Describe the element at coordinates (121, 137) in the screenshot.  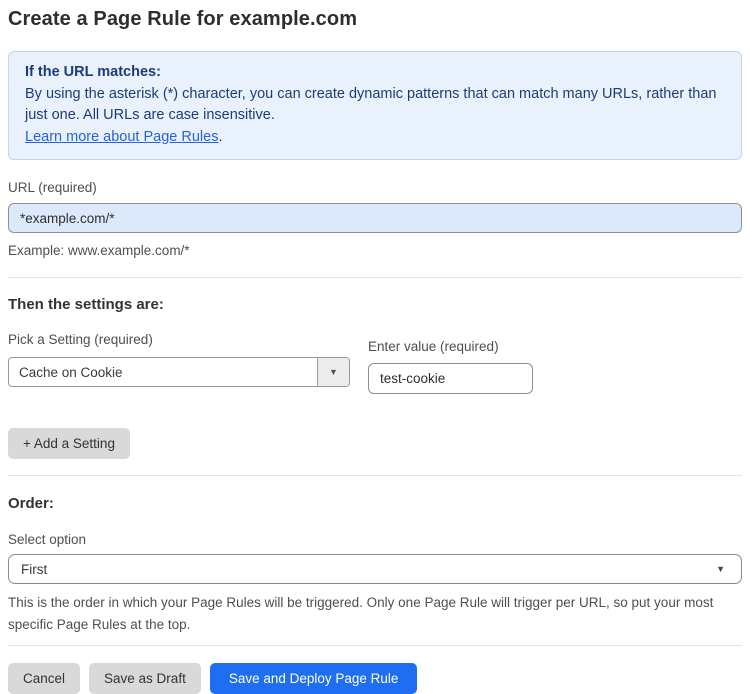
I see `learn-more-link: Learn more about Page Rules` at that location.